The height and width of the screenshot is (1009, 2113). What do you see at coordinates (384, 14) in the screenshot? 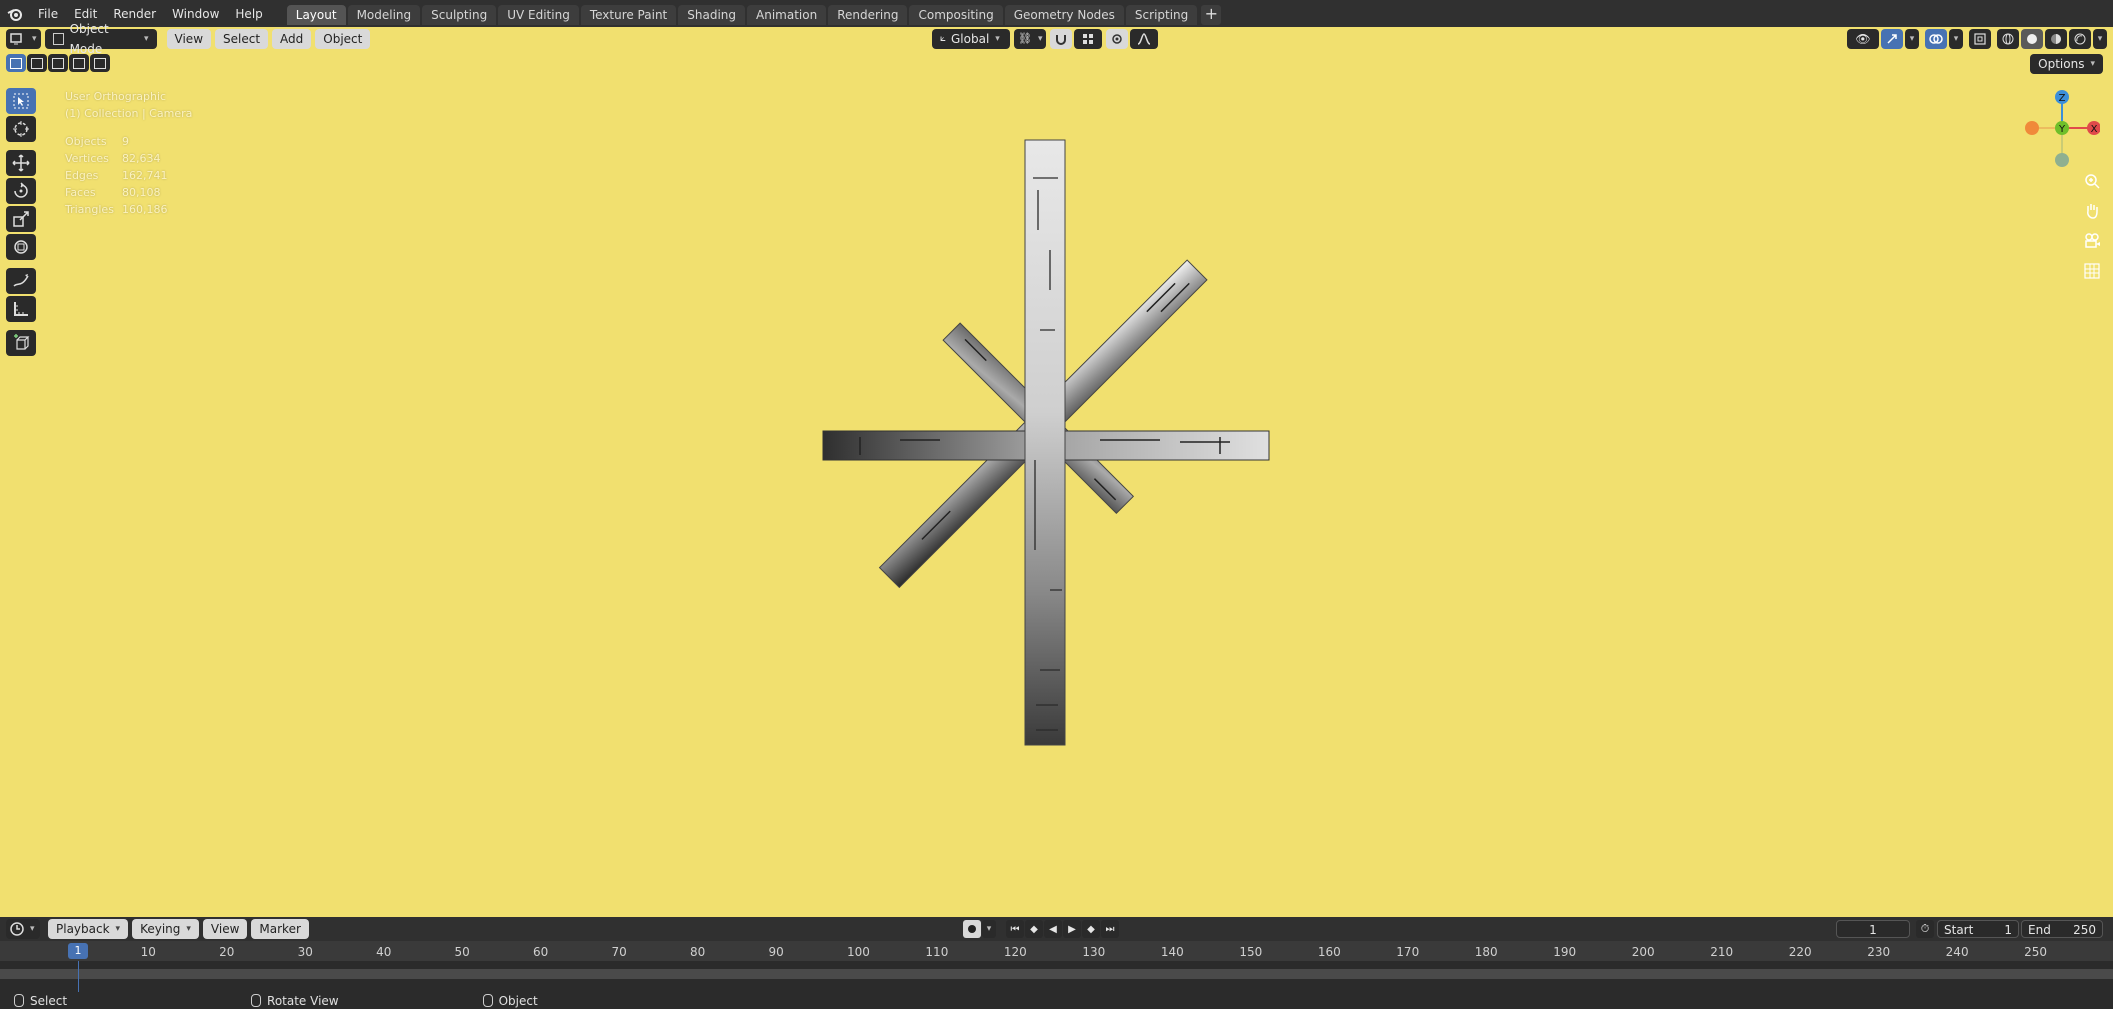
I see `tab-modeling: Modeling` at bounding box center [384, 14].